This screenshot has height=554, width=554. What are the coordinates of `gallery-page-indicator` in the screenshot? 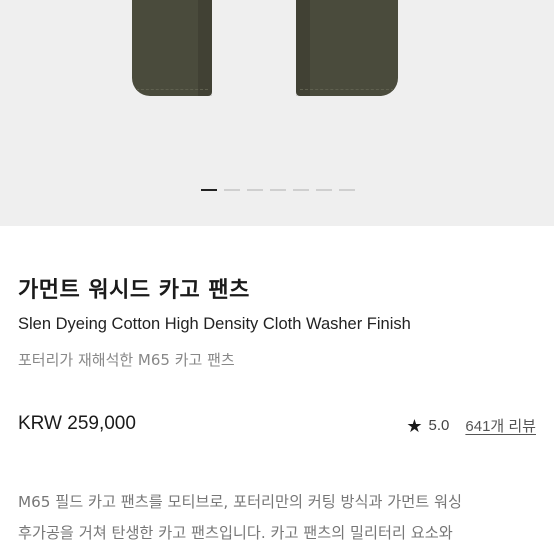 It's located at (278, 190).